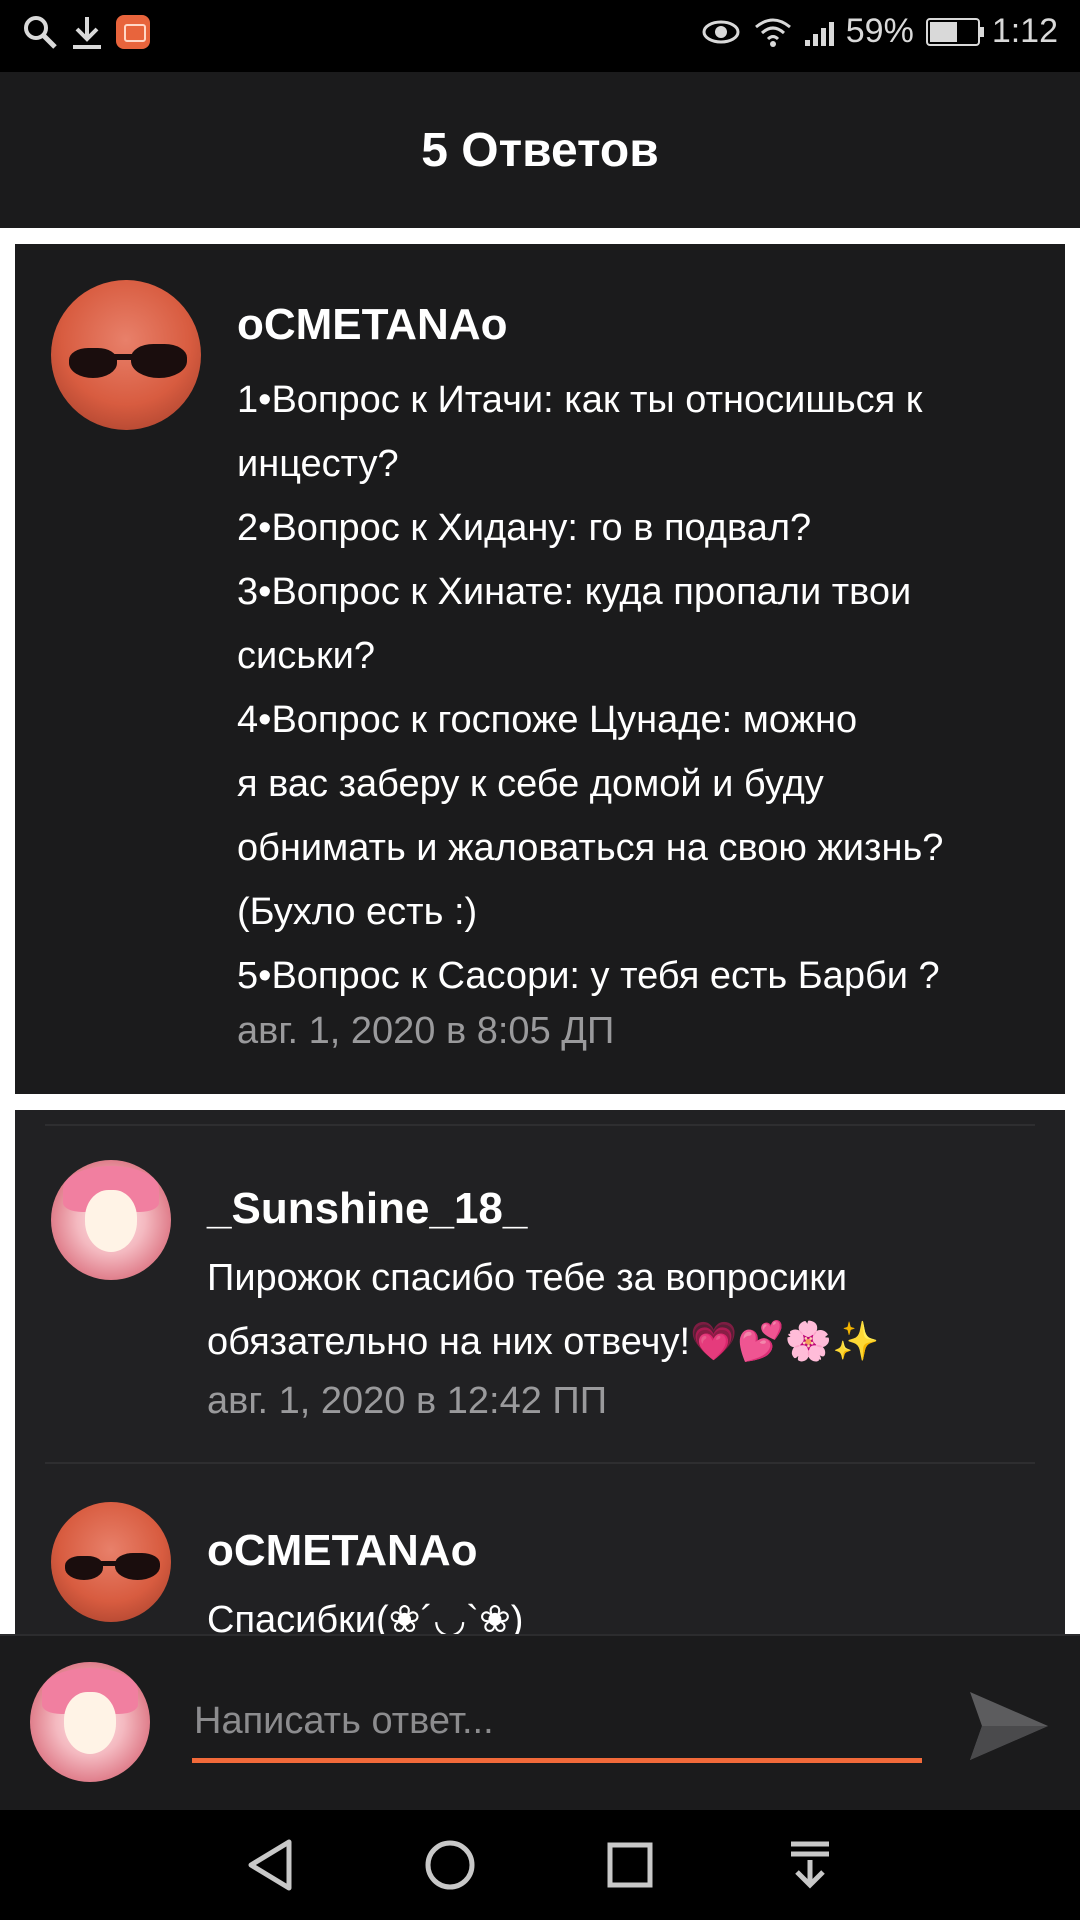 This screenshot has width=1080, height=1920. I want to click on reply-author: oCMETANAo, so click(342, 1551).